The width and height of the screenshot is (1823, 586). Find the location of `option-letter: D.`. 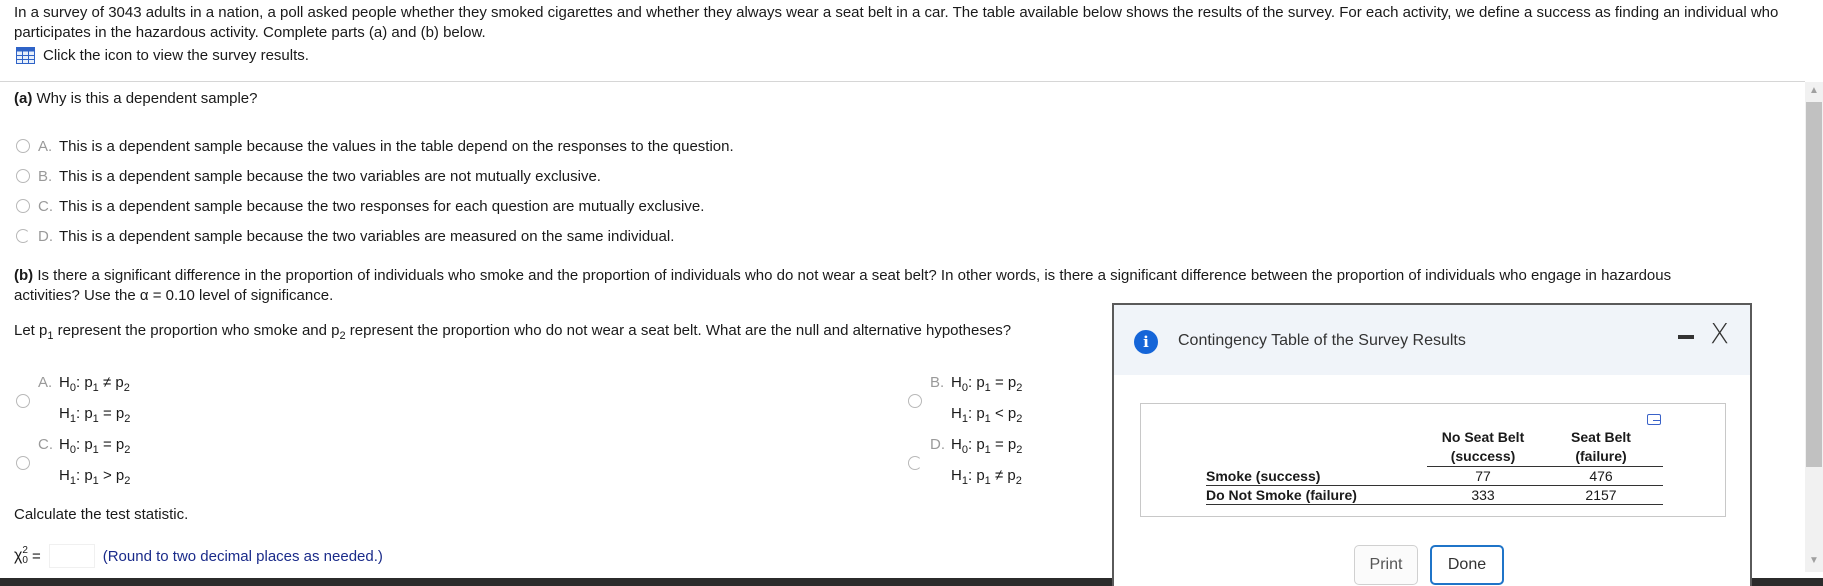

option-letter: D. is located at coordinates (937, 444).